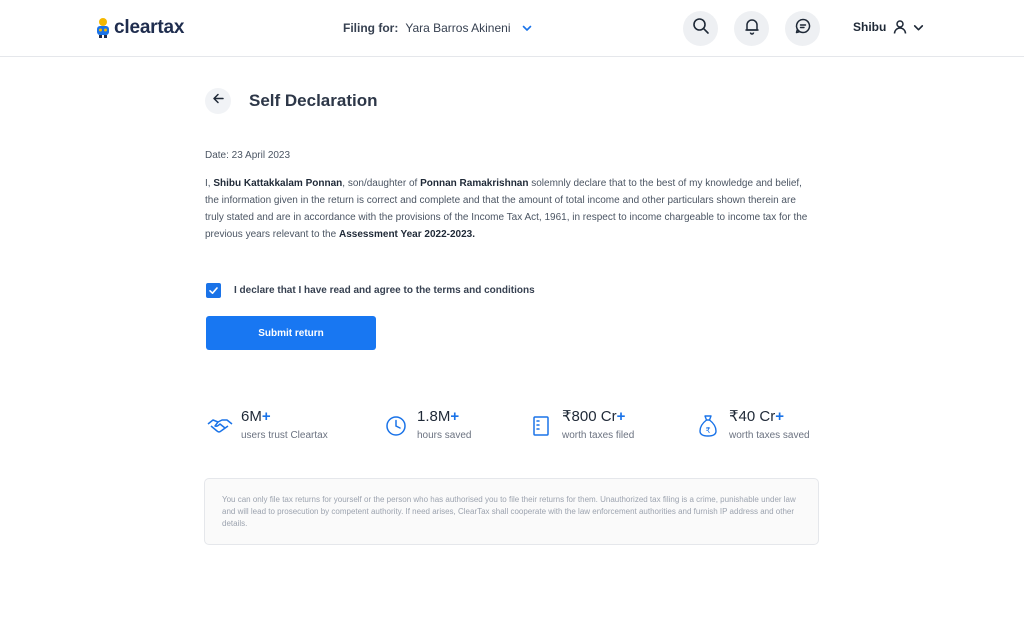  What do you see at coordinates (458, 28) in the screenshot?
I see `filing-name: Yara Barros Akineni` at bounding box center [458, 28].